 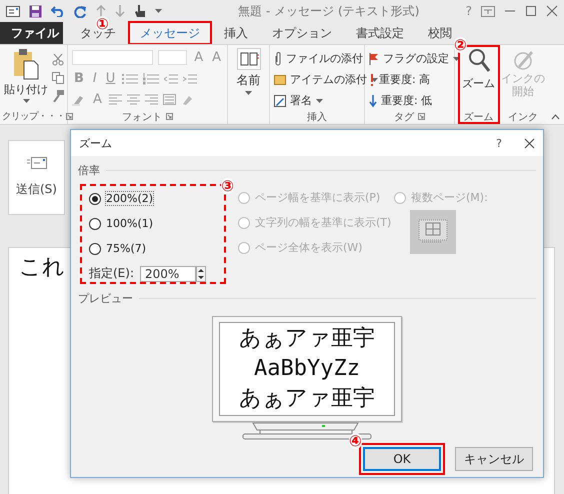 I want to click on group-label: 挿入, so click(x=317, y=117).